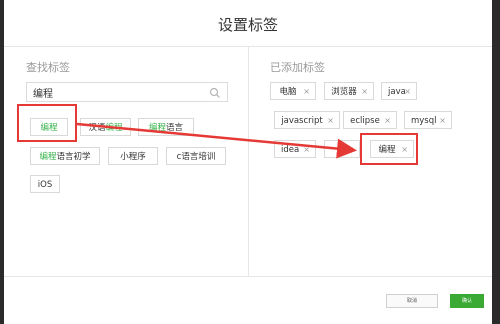 This screenshot has width=500, height=324. I want to click on cancel-button: 取消, so click(412, 301).